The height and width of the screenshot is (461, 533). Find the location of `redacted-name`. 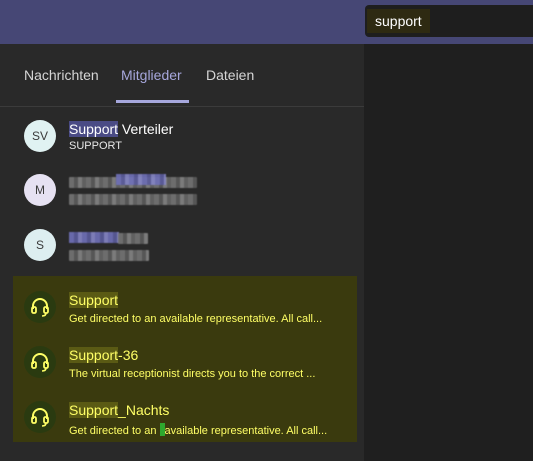

redacted-name is located at coordinates (133, 238).